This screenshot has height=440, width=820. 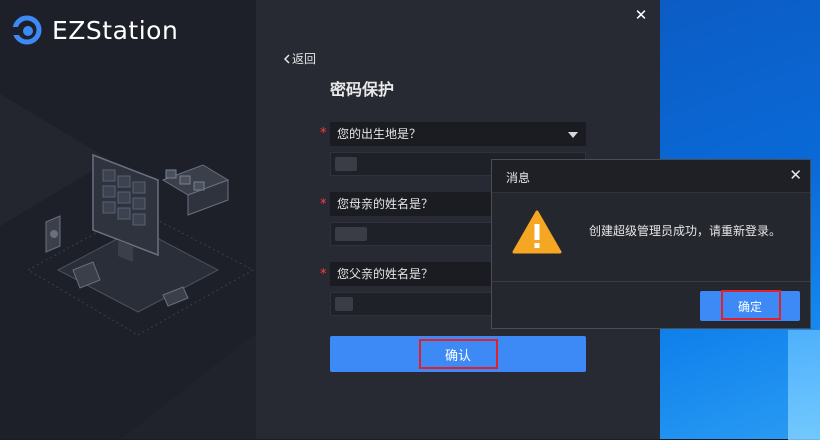 I want to click on ok-button: 确定, so click(x=750, y=306).